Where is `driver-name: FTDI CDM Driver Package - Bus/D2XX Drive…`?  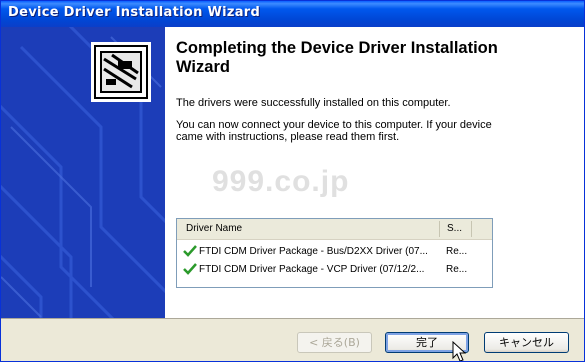 driver-name: FTDI CDM Driver Package - Bus/D2XX Drive… is located at coordinates (313, 251).